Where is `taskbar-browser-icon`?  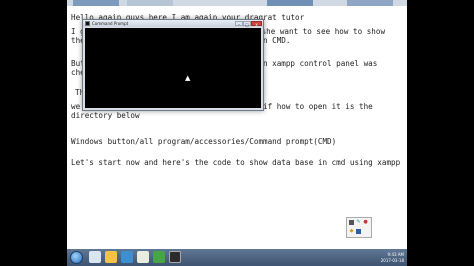 taskbar-browser-icon is located at coordinates (127, 257).